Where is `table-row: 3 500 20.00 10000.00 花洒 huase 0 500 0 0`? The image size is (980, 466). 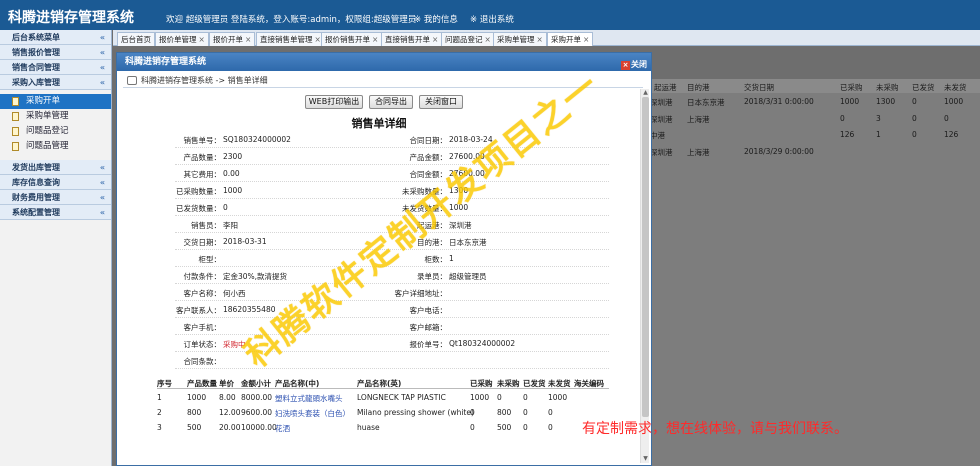
table-row: 3 500 20.00 10000.00 花洒 huase 0 500 0 0 is located at coordinates (383, 427).